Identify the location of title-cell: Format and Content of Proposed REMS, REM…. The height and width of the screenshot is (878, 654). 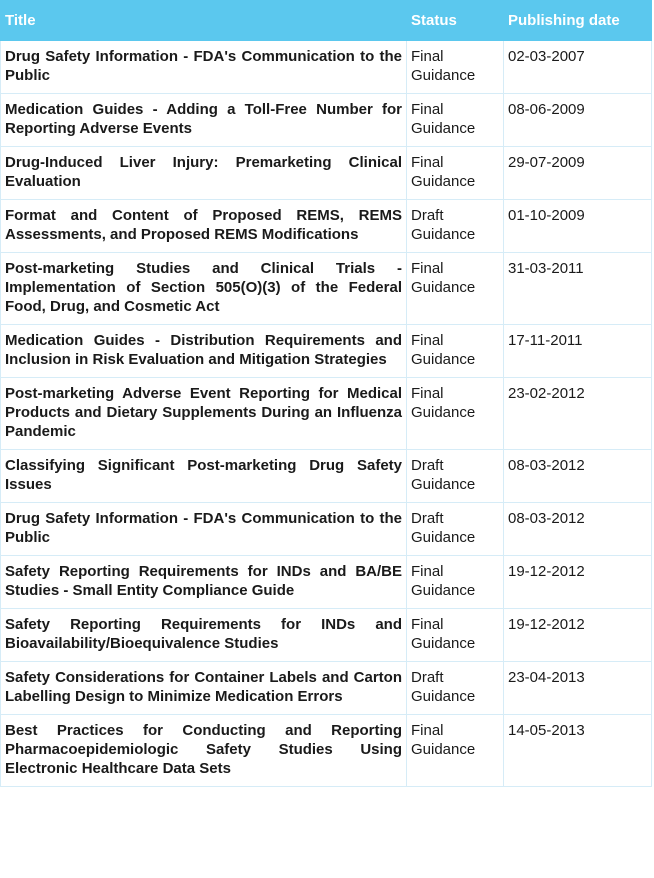
(203, 226).